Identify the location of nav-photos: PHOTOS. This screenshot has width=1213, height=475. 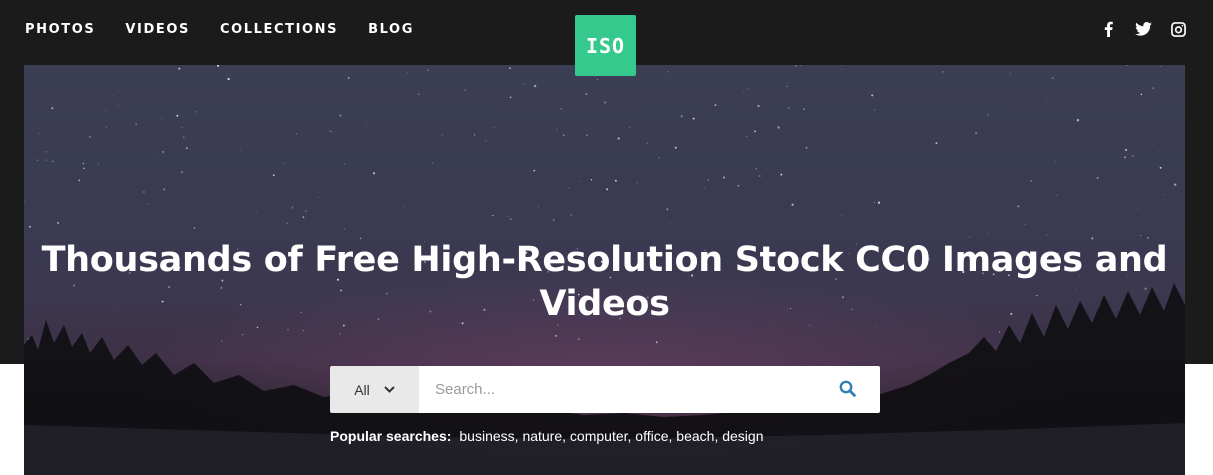
(60, 30).